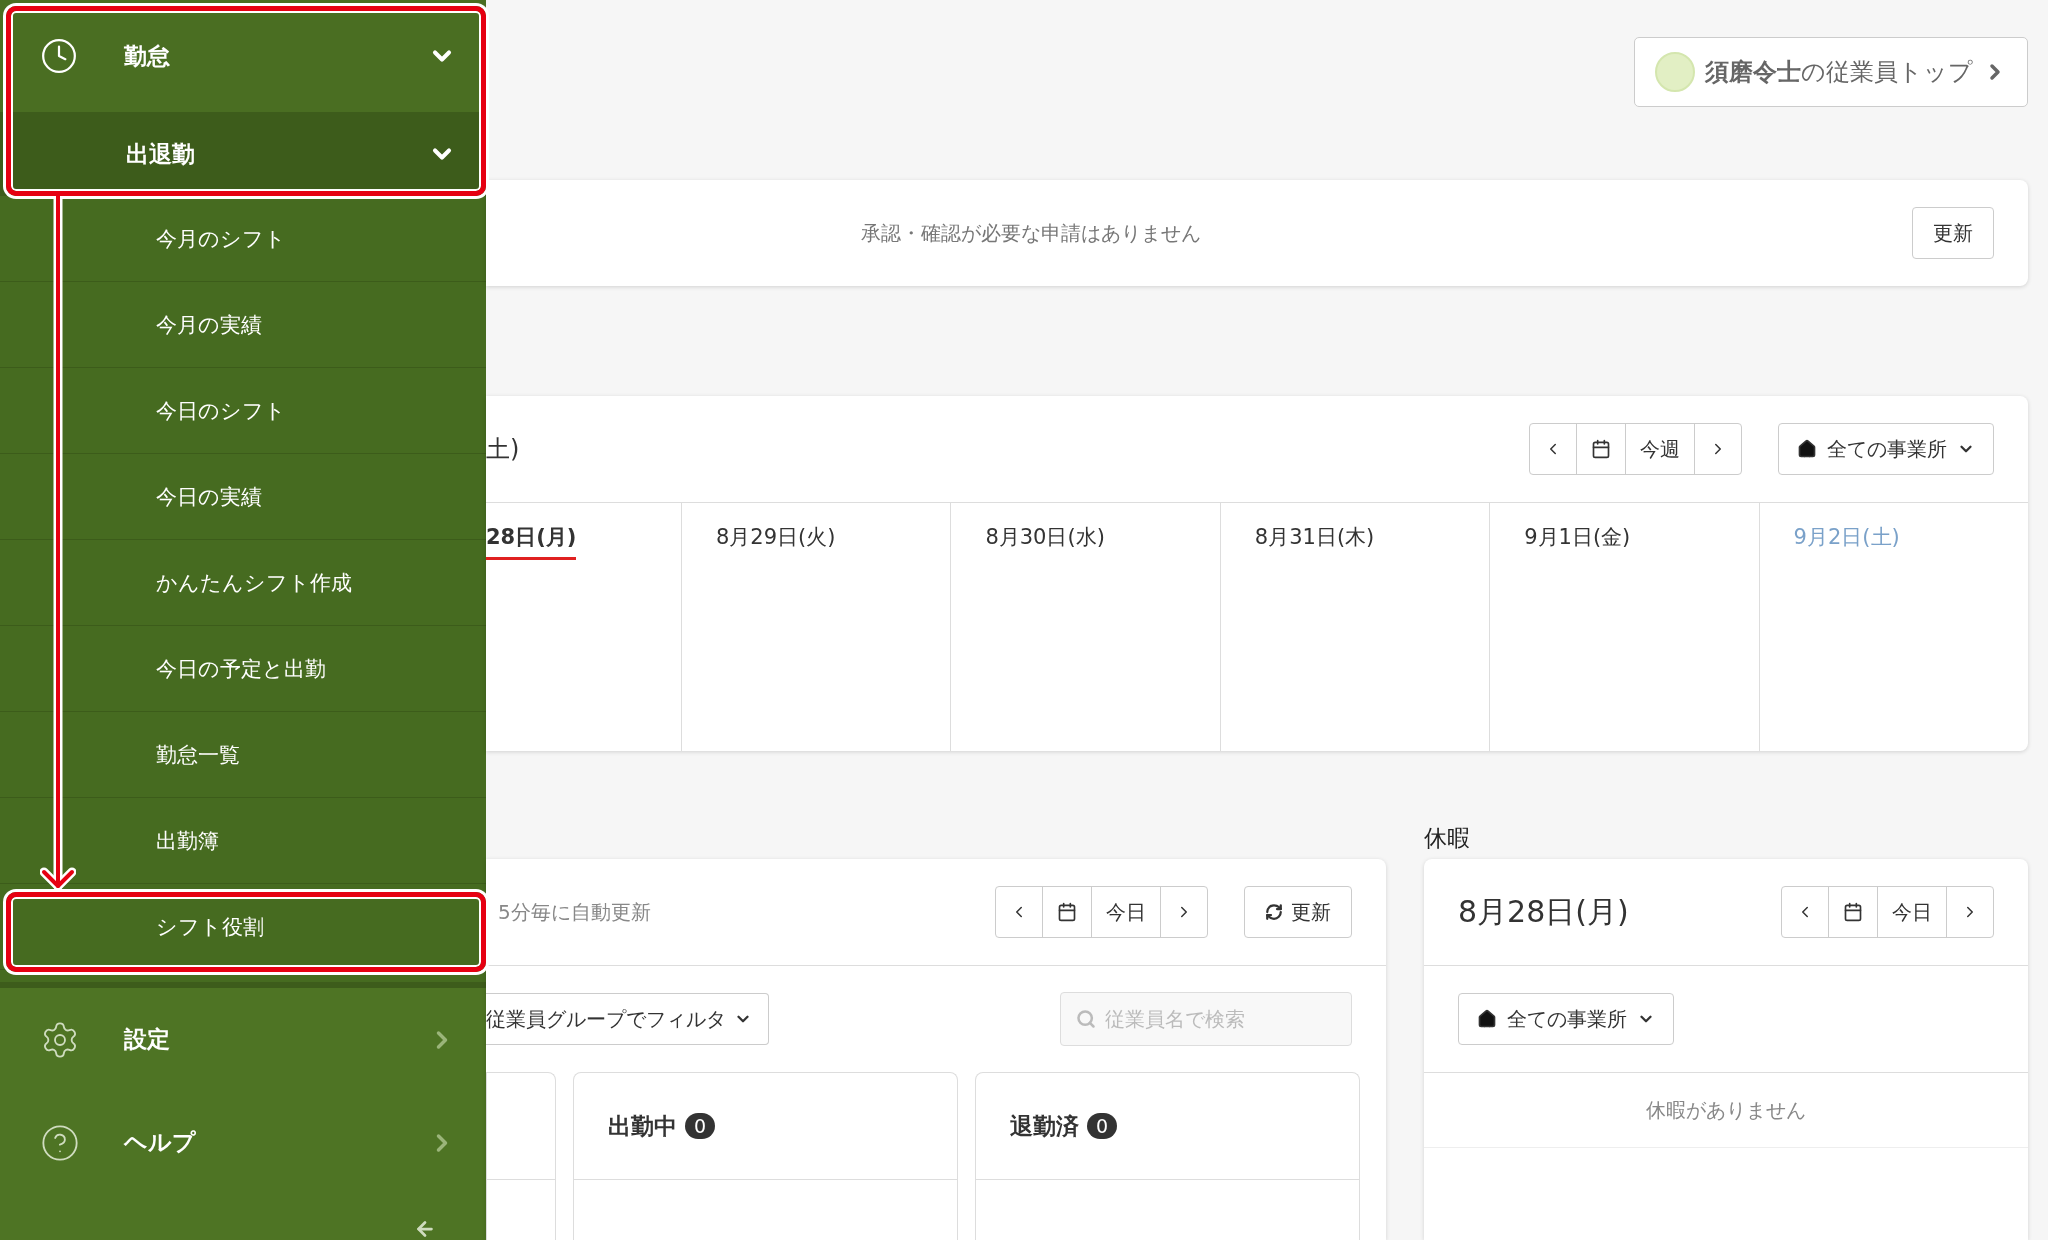 Image resolution: width=2048 pixels, height=1240 pixels. What do you see at coordinates (60, 1142) in the screenshot?
I see `help-icon` at bounding box center [60, 1142].